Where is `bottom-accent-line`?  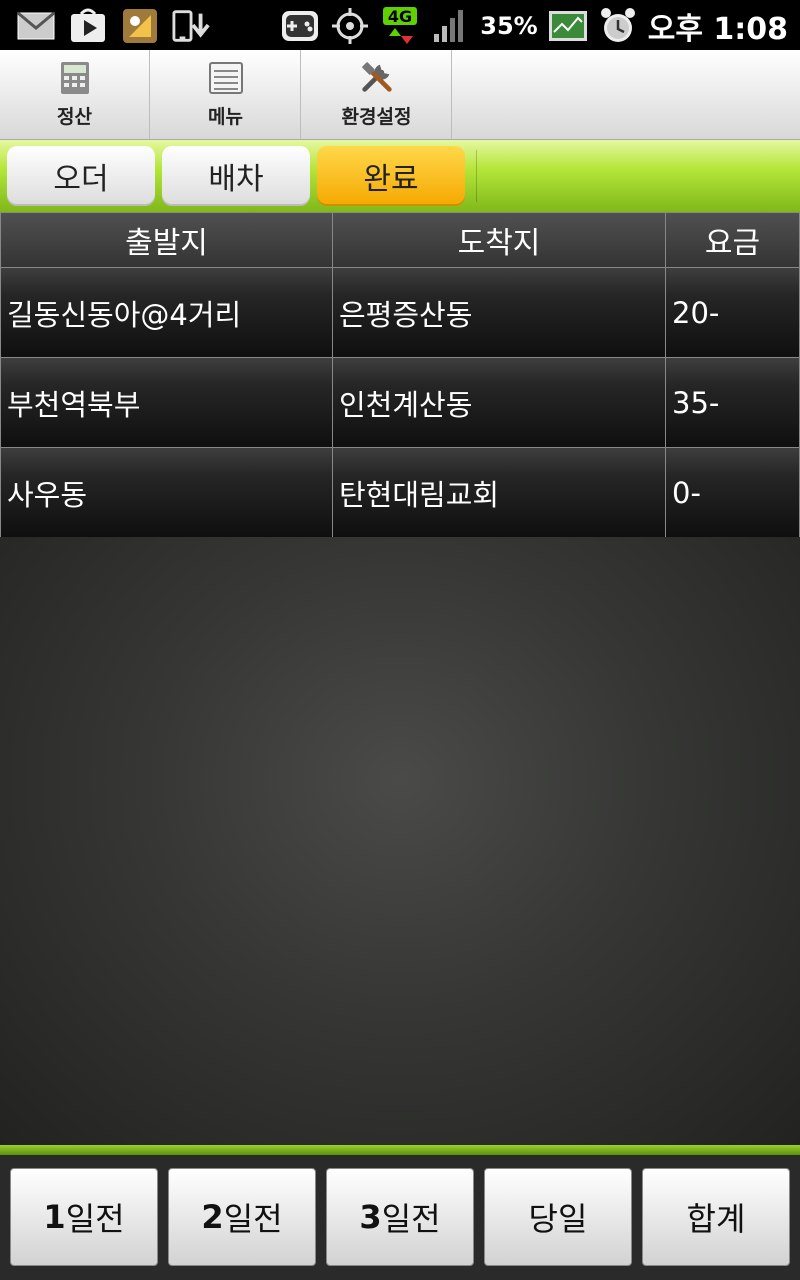
bottom-accent-line is located at coordinates (400, 1150).